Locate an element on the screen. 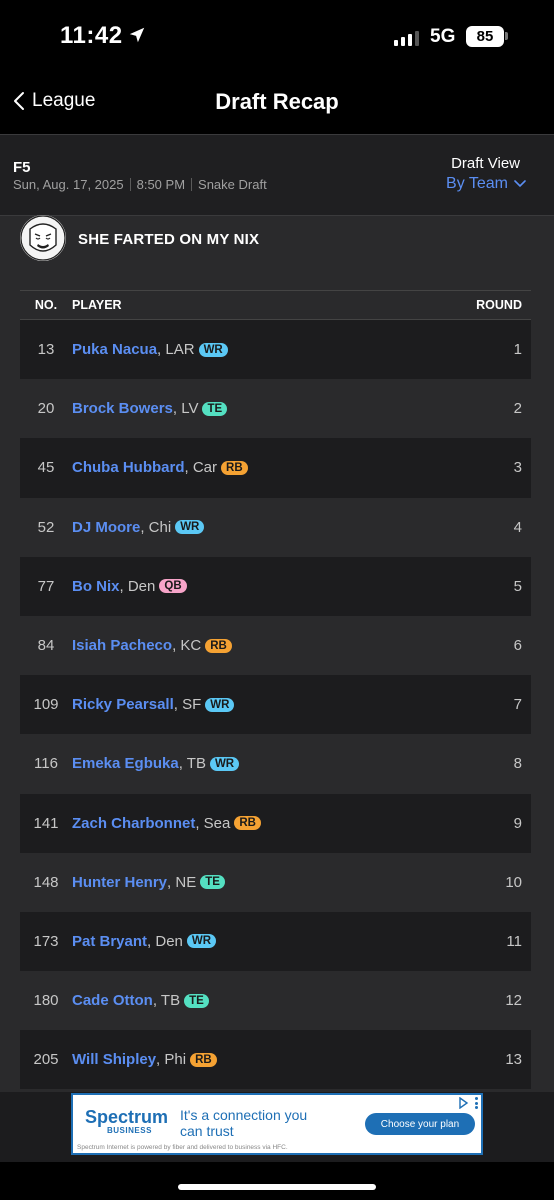 The width and height of the screenshot is (554, 1200). player-team: , LAR is located at coordinates (176, 350).